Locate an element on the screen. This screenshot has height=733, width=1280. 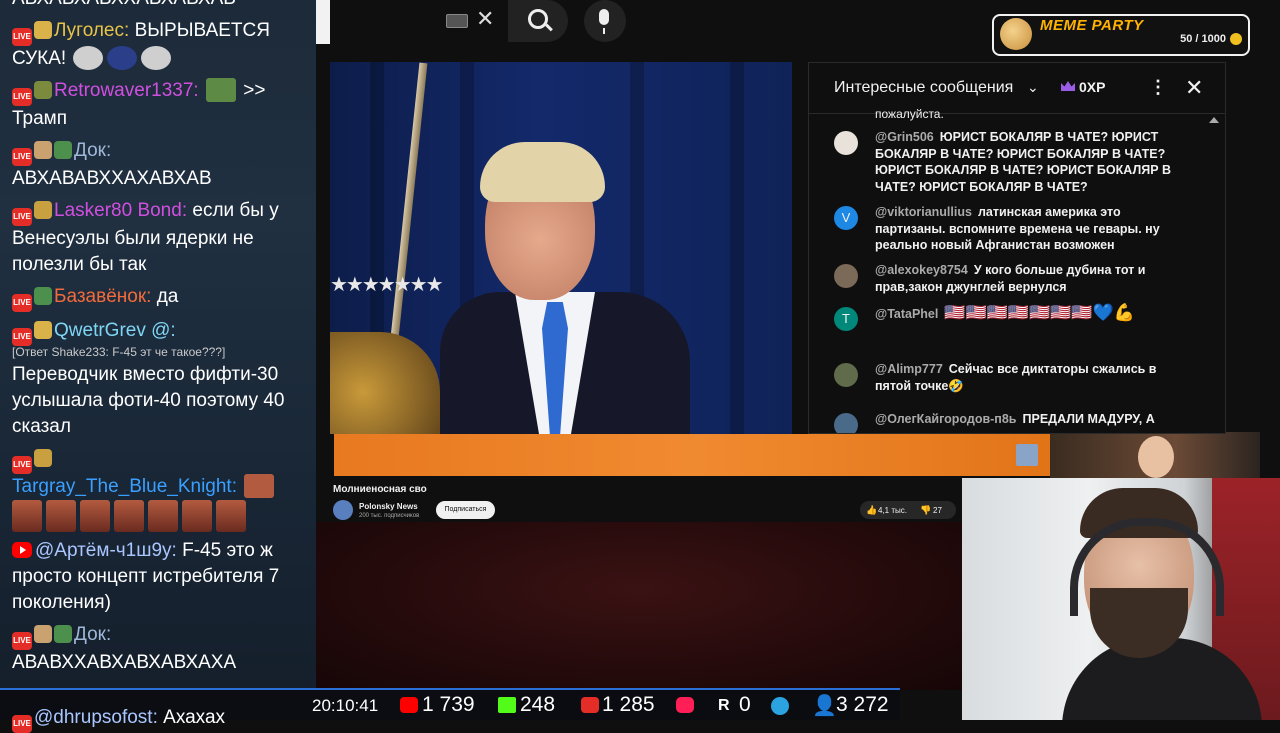
chat-author: @Alimp777 is located at coordinates (909, 369).